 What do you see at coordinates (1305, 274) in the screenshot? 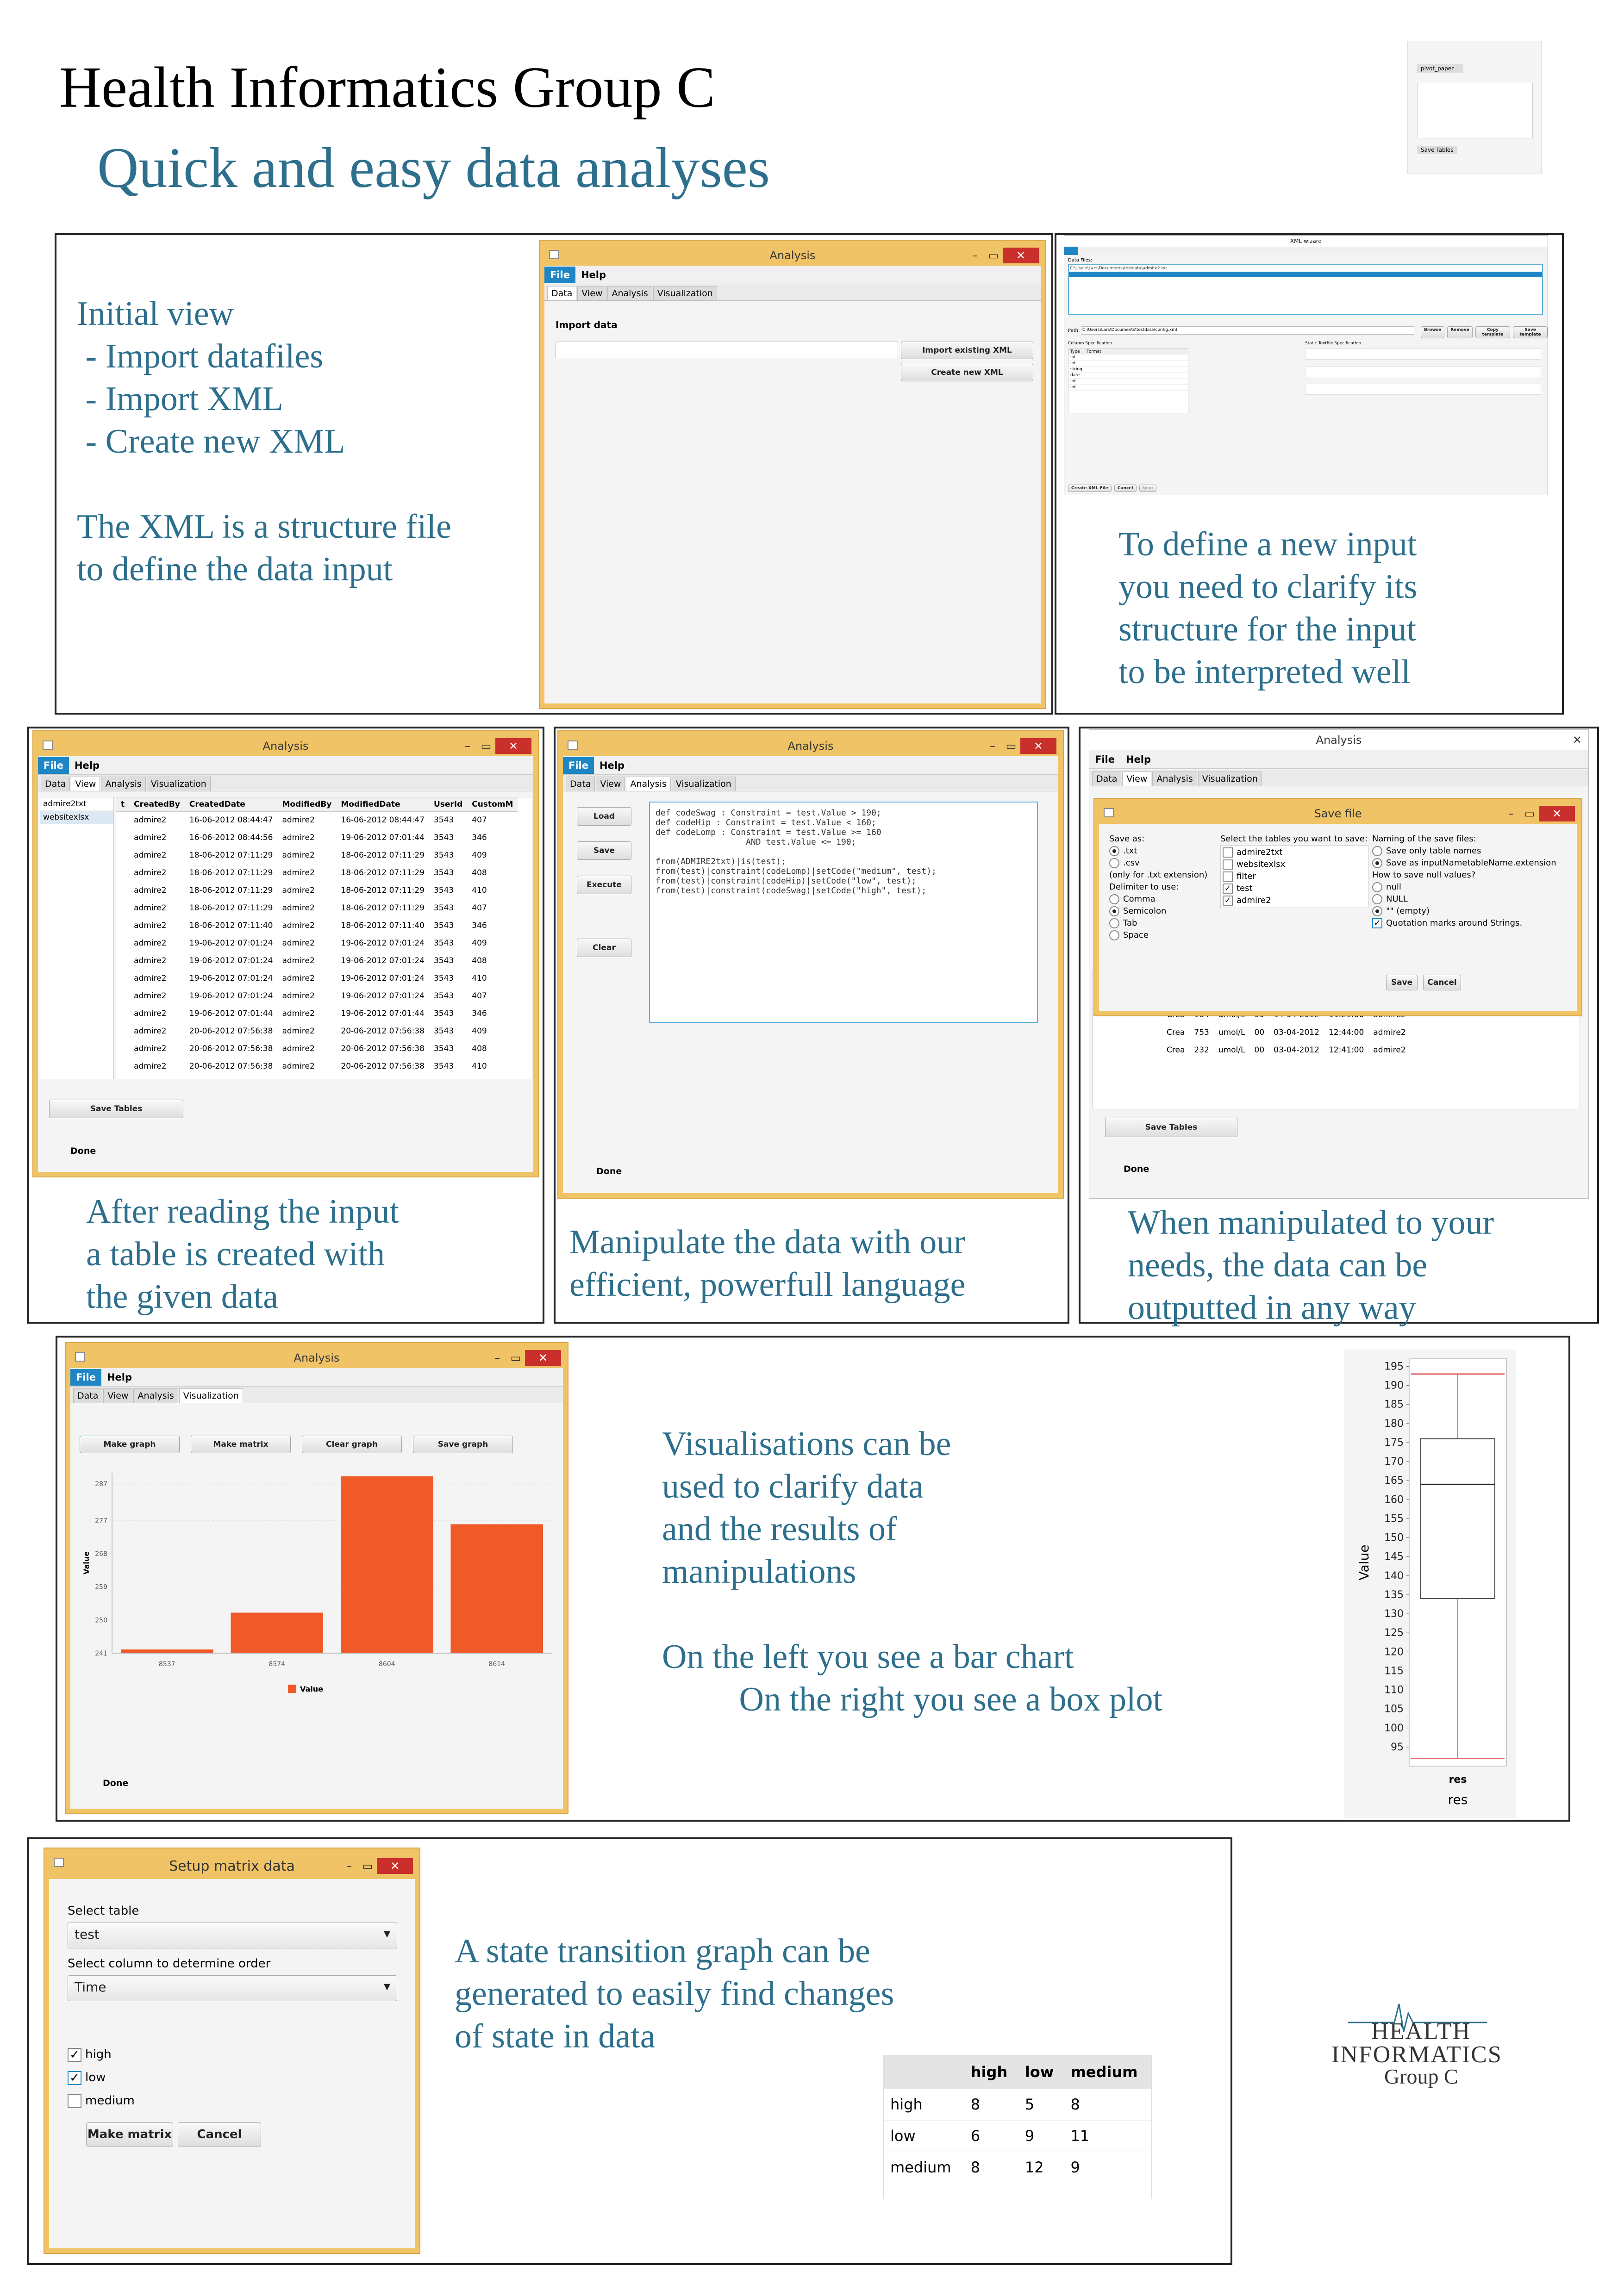
I see `data-file-item-selected` at bounding box center [1305, 274].